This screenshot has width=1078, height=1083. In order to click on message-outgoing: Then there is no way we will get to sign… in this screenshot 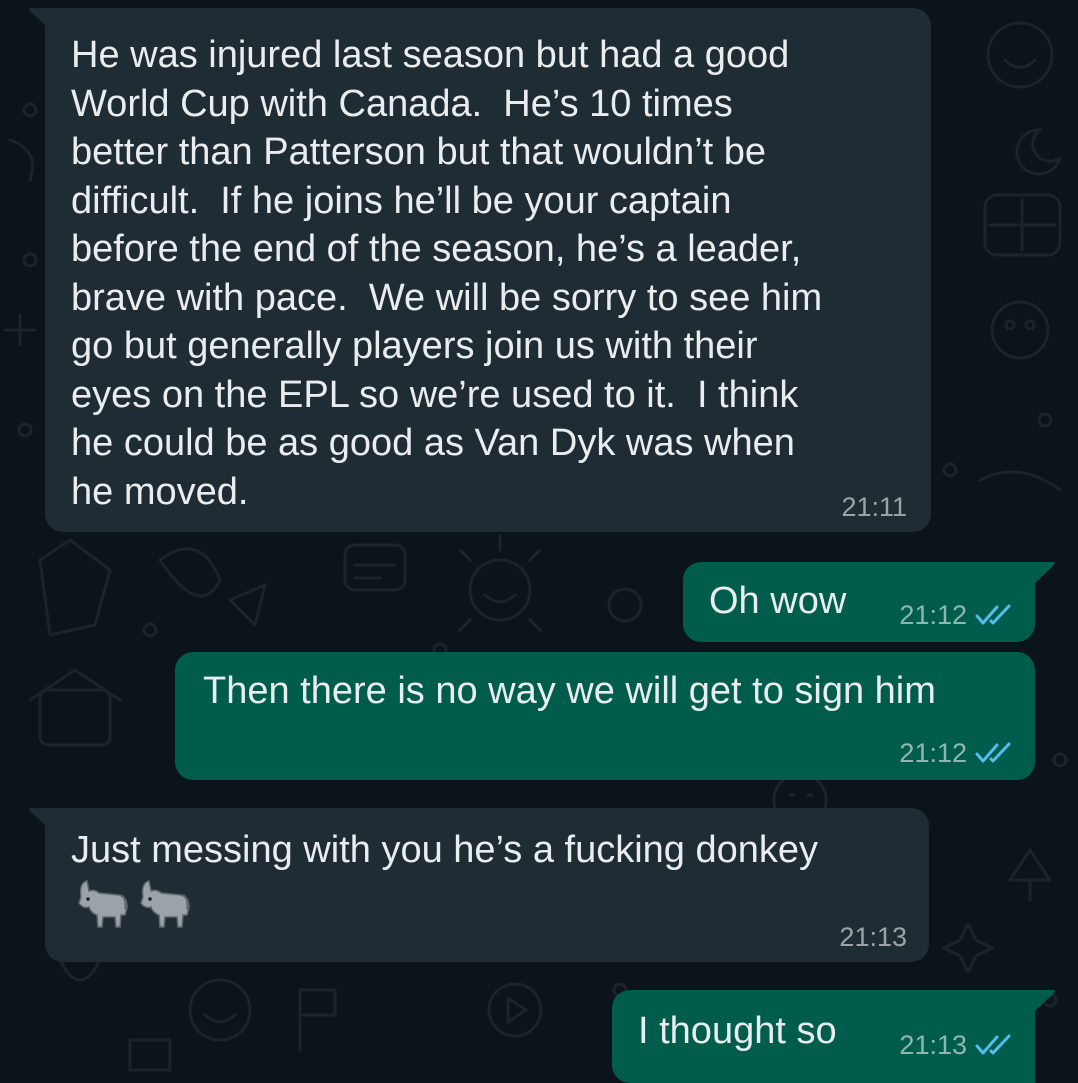, I will do `click(605, 716)`.